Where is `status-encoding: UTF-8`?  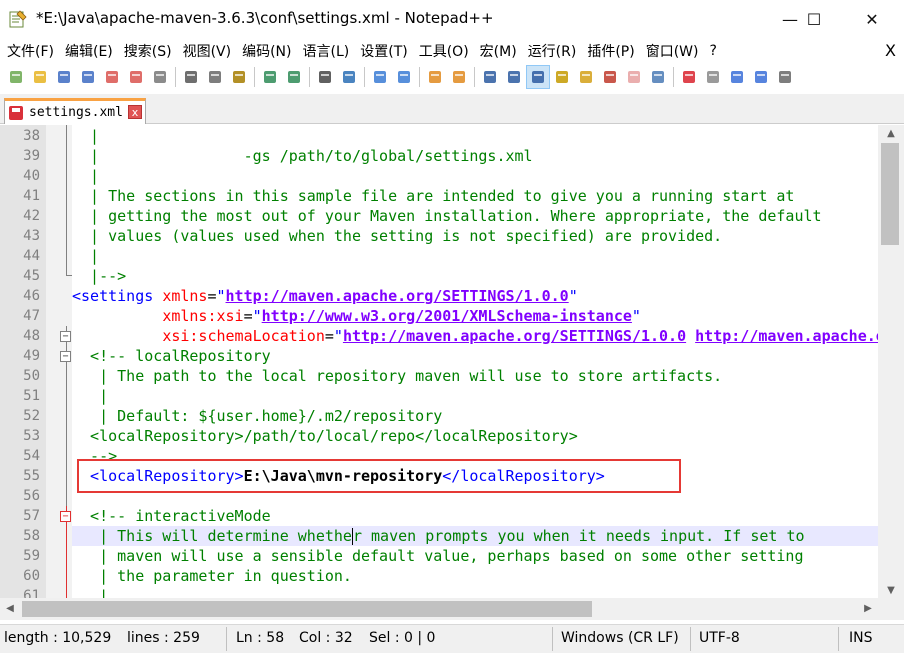
status-encoding: UTF-8 is located at coordinates (719, 638).